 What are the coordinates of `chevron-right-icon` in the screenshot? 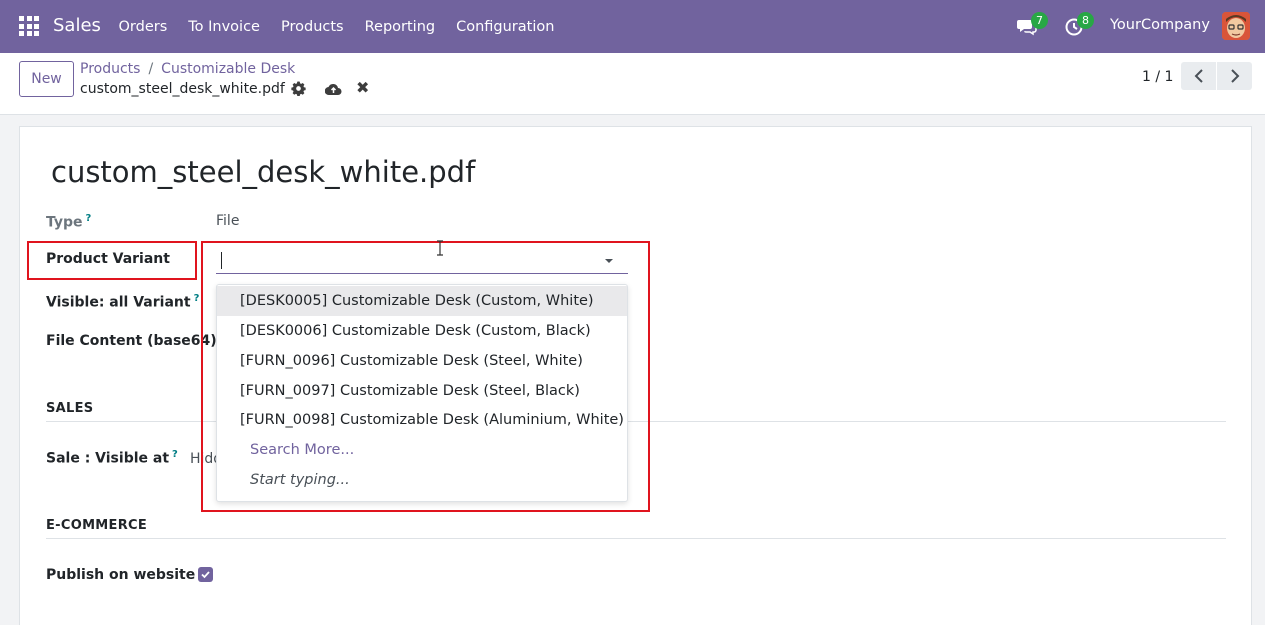 It's located at (1234, 76).